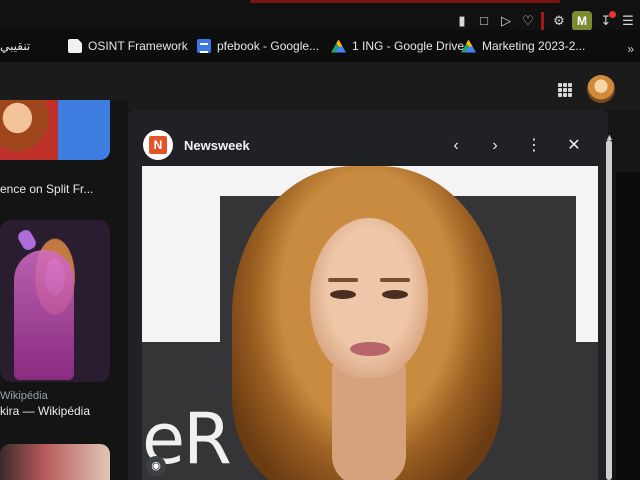 This screenshot has height=480, width=640. I want to click on profile-badge: M, so click(582, 21).